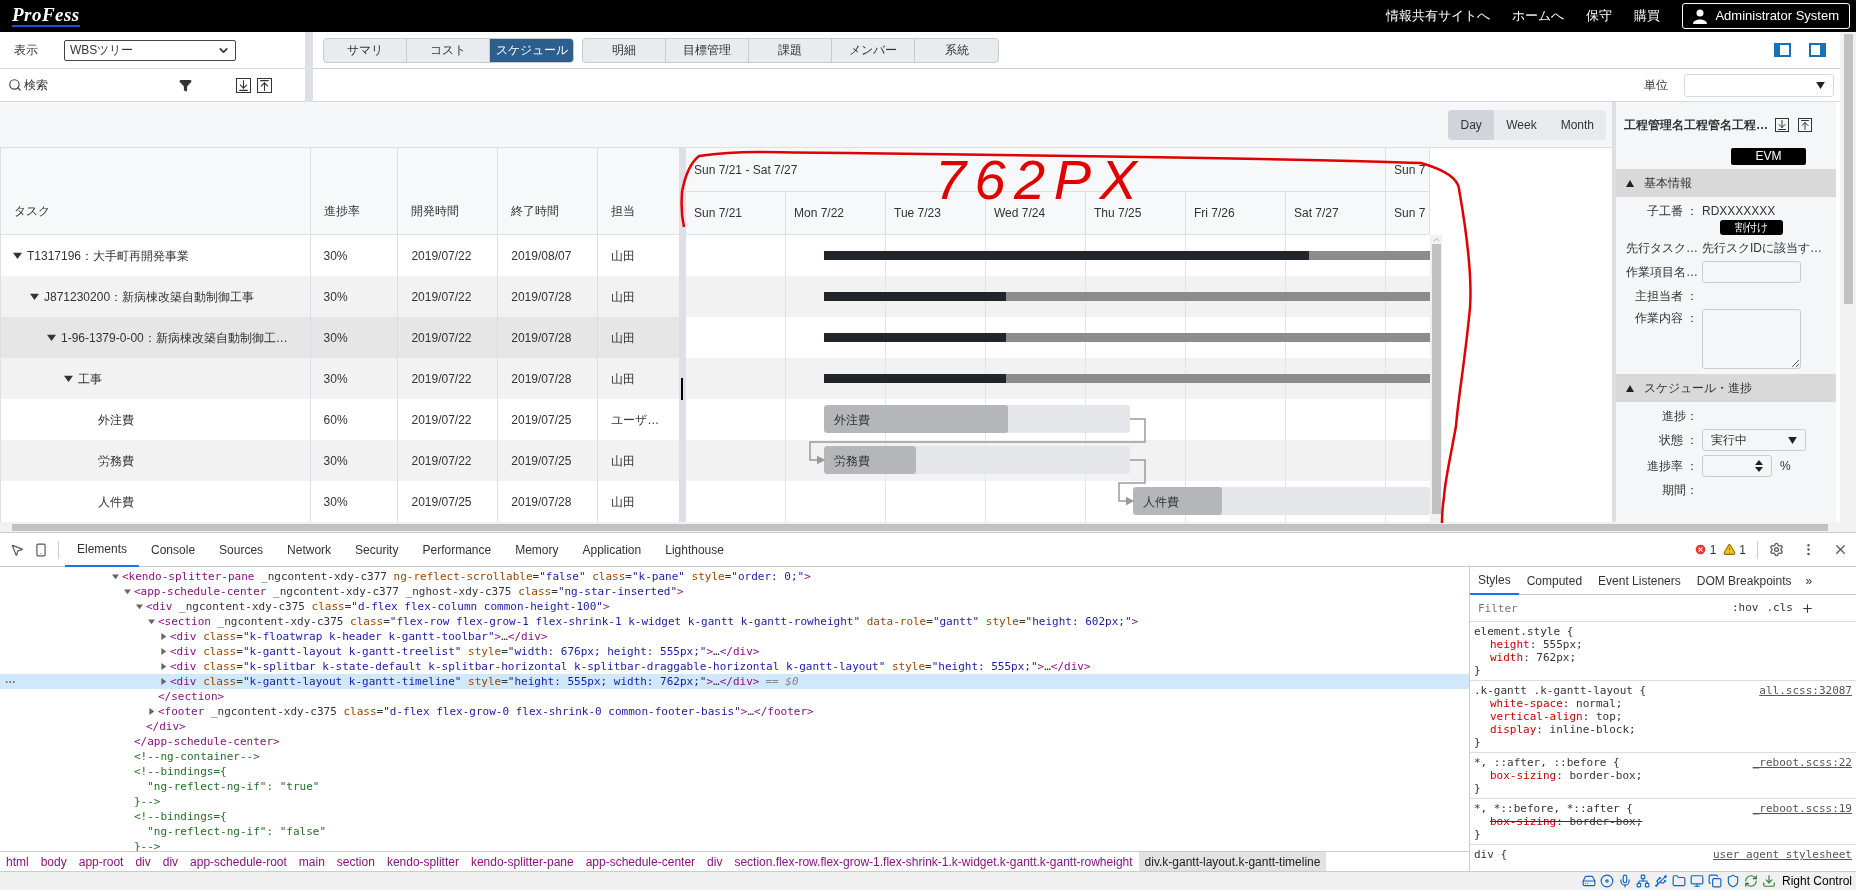 Image resolution: width=1856 pixels, height=890 pixels. What do you see at coordinates (1776, 549) in the screenshot?
I see `settings-icon` at bounding box center [1776, 549].